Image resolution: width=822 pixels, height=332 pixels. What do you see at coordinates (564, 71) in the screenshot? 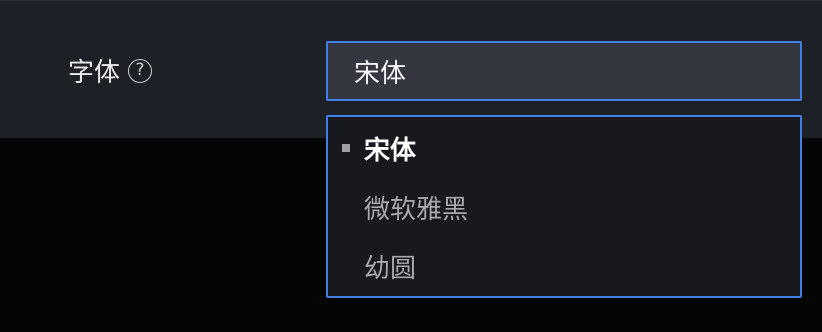
I see `font-select: 宋体` at bounding box center [564, 71].